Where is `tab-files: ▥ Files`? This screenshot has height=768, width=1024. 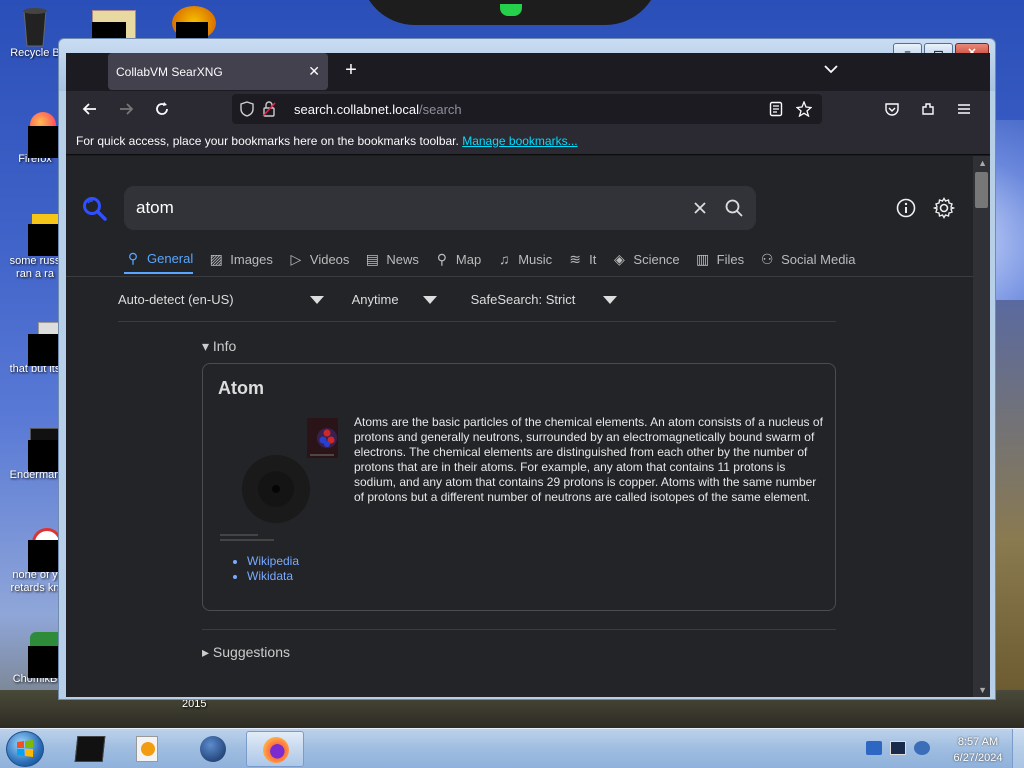
tab-files: ▥ Files is located at coordinates (719, 261).